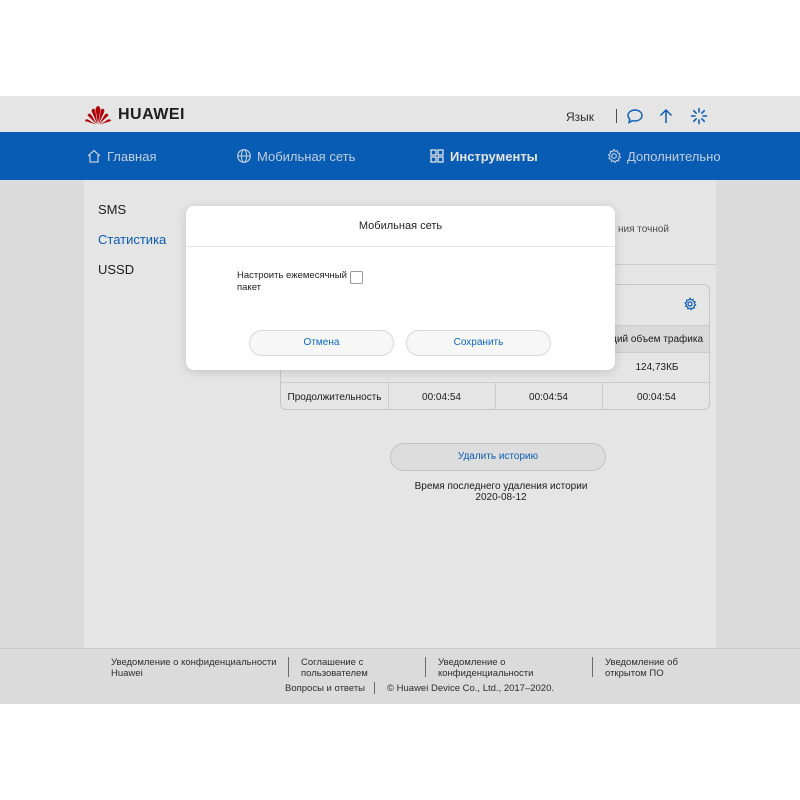 Image resolution: width=800 pixels, height=800 pixels. I want to click on dialog-title: Мобильная сеть, so click(400, 226).